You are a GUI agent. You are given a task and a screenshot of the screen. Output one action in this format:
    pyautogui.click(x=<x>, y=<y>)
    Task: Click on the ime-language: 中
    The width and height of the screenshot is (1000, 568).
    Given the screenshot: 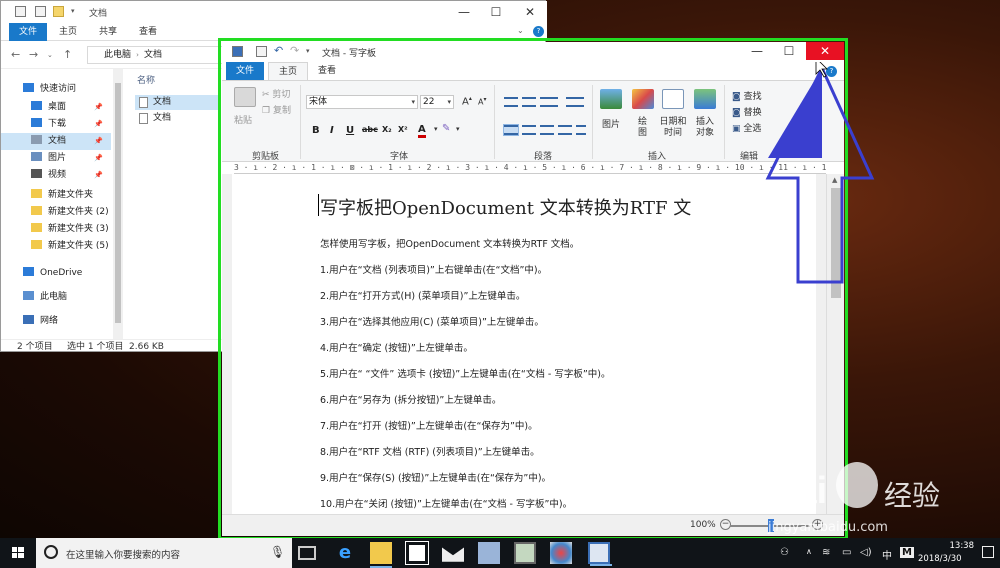 What is the action you would take?
    pyautogui.click(x=887, y=554)
    